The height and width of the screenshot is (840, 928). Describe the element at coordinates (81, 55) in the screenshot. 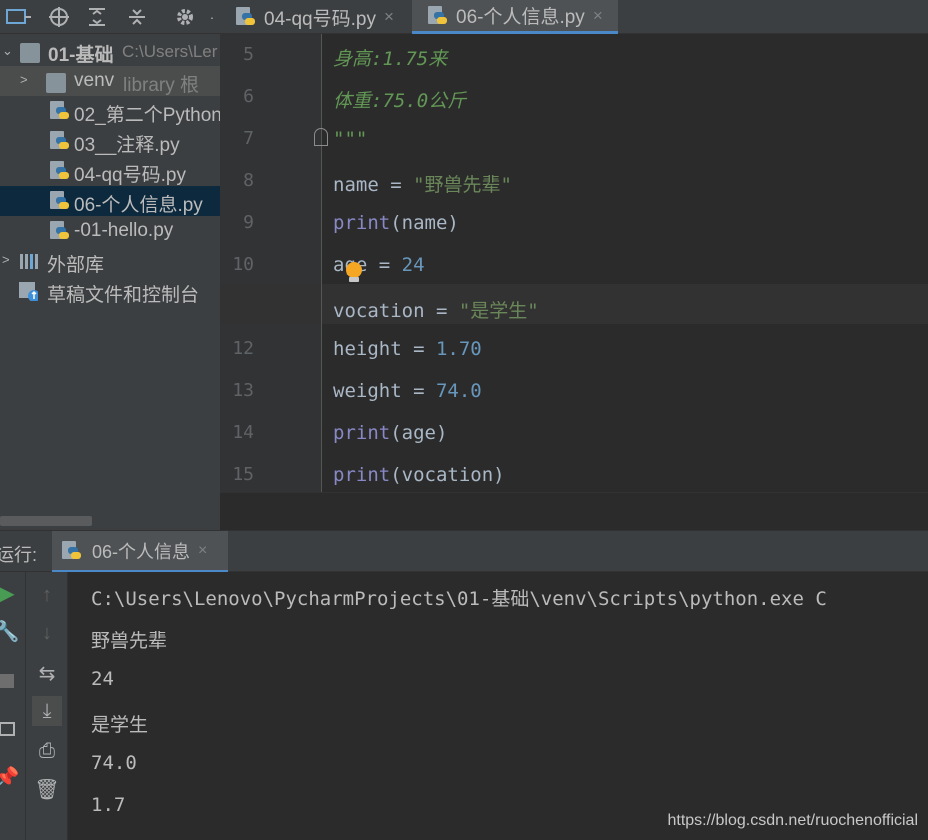

I see `root-name: 01-基础` at that location.